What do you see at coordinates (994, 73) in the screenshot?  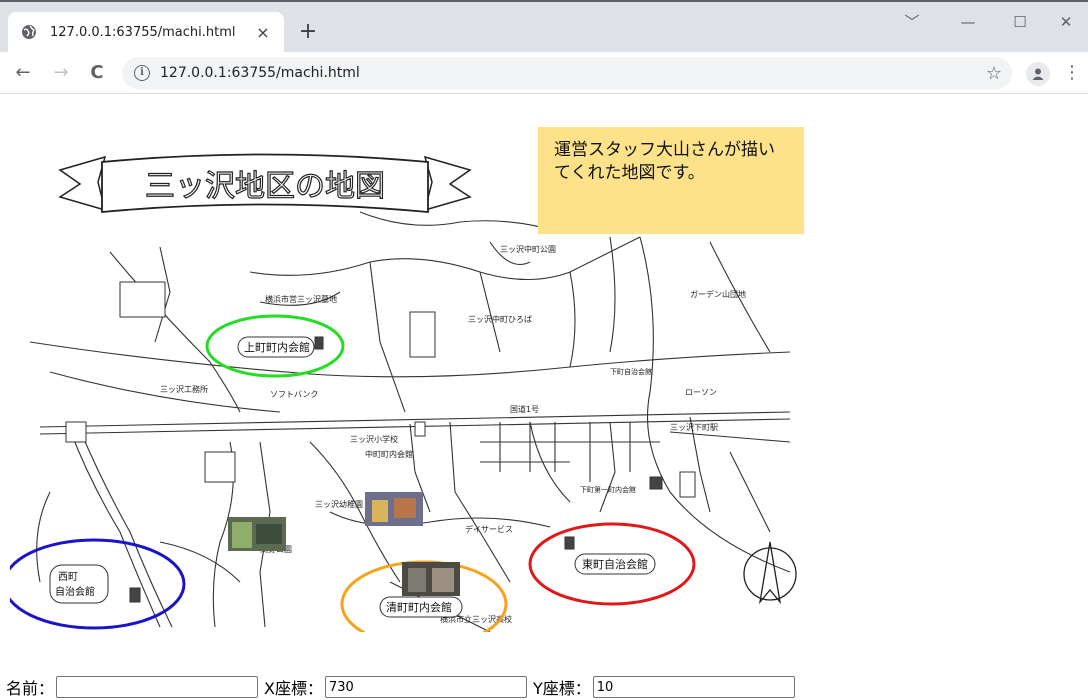 I see `bookmark-star-icon: ☆` at bounding box center [994, 73].